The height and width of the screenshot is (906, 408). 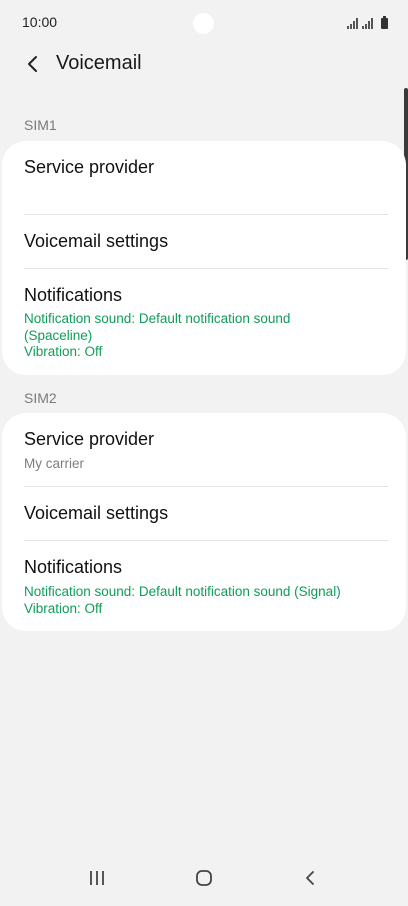 I want to click on home-icon, so click(x=204, y=878).